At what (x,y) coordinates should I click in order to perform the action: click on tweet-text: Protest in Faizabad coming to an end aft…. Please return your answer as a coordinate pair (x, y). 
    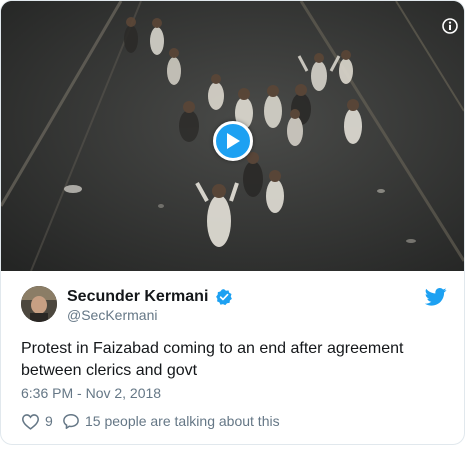
    Looking at the image, I should click on (212, 359).